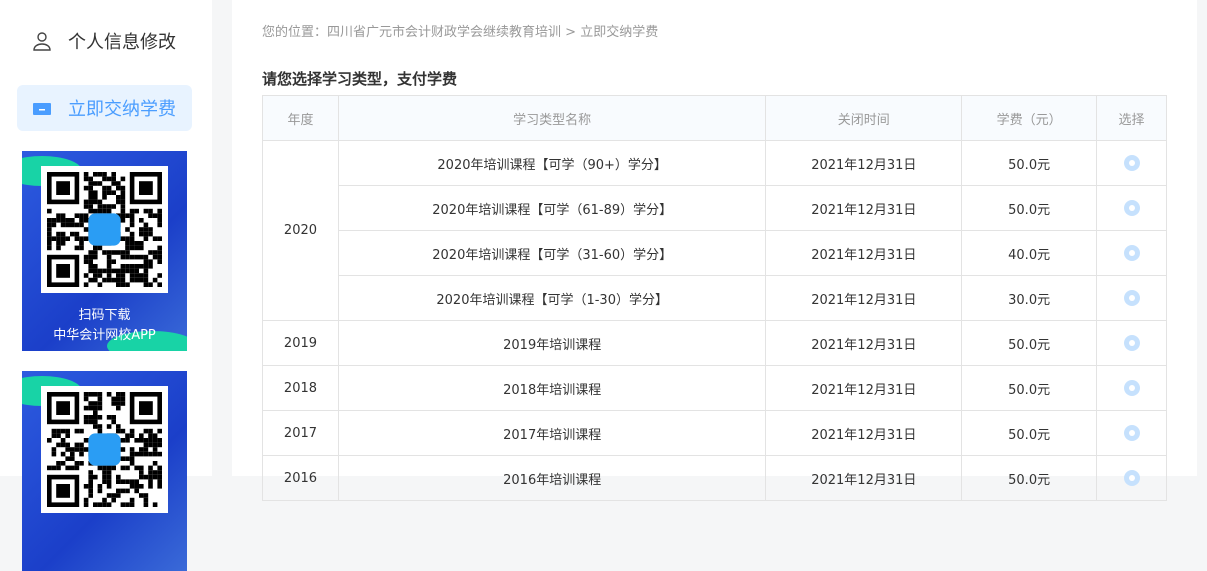 Image resolution: width=1207 pixels, height=571 pixels. Describe the element at coordinates (42, 41) in the screenshot. I see `user-icon` at that location.